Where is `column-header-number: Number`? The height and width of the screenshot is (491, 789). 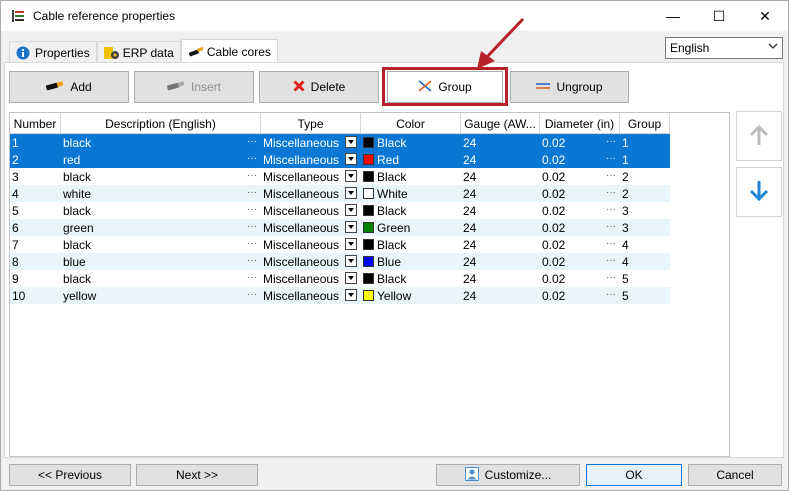
column-header-number: Number is located at coordinates (35, 123).